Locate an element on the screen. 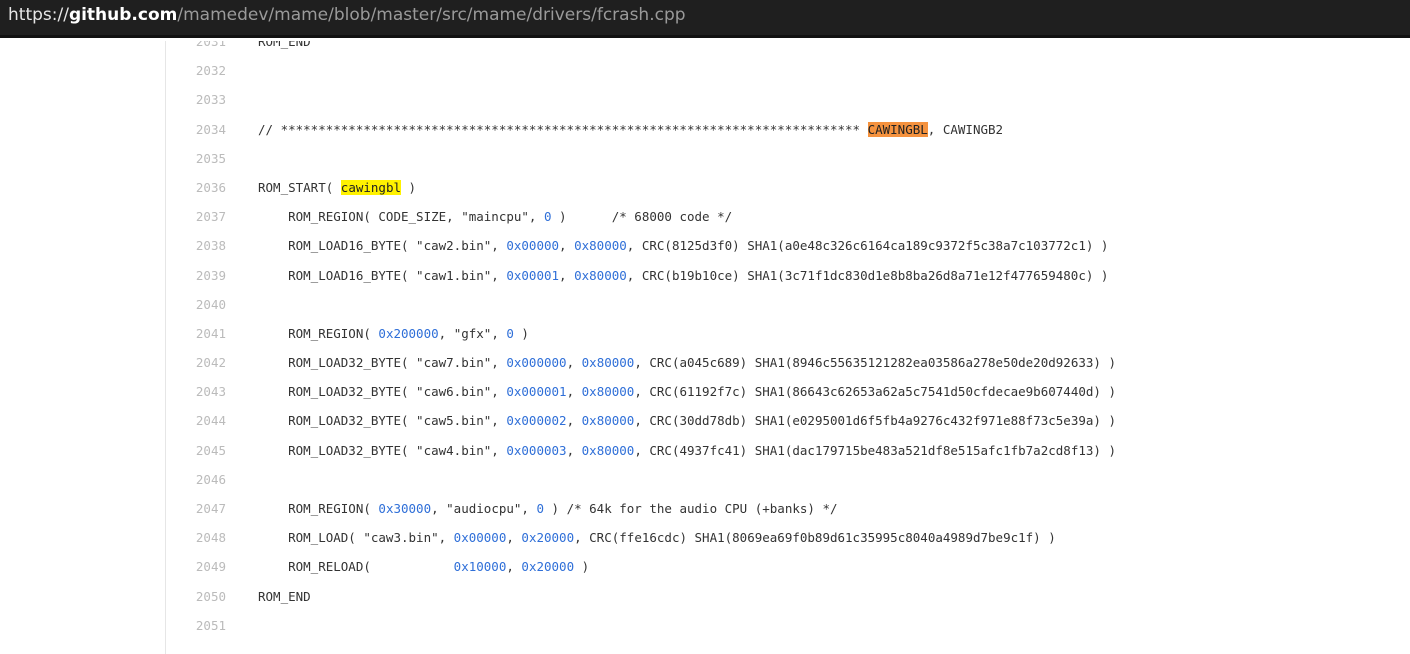 The width and height of the screenshot is (1410, 654). numeric-literal: 0x000001 is located at coordinates (536, 392).